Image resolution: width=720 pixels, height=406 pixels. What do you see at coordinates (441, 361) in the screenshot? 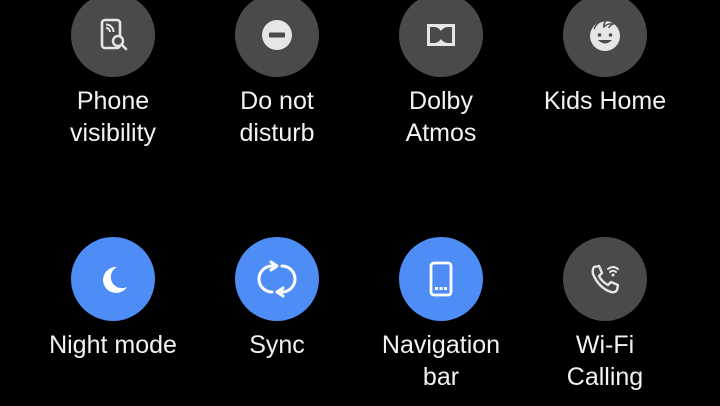
I see `tile-label: Navigation bar` at bounding box center [441, 361].